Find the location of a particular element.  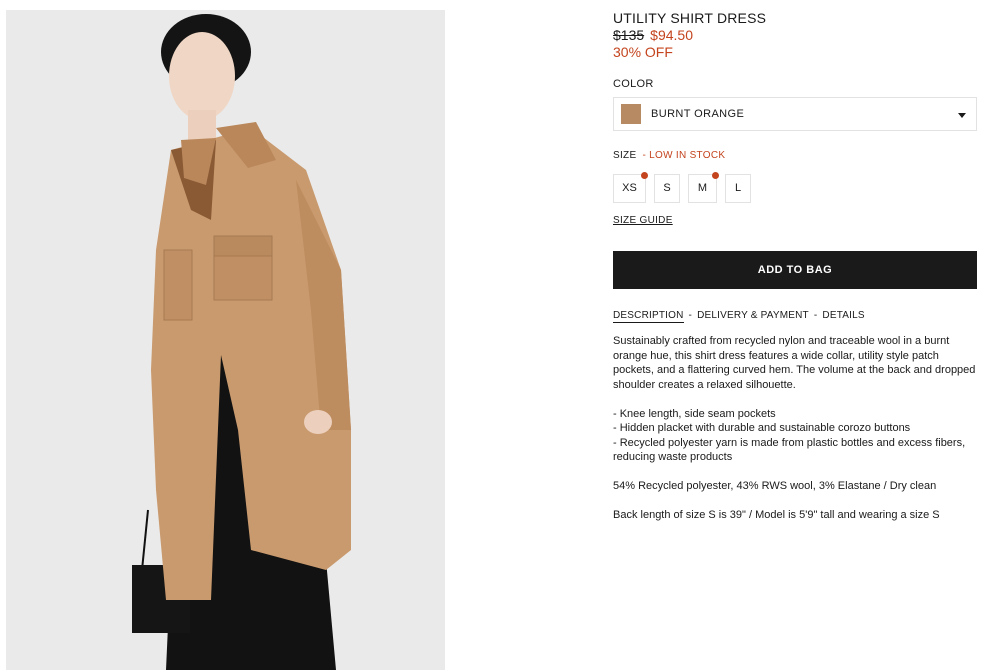

color-label: COLOR is located at coordinates (633, 84).